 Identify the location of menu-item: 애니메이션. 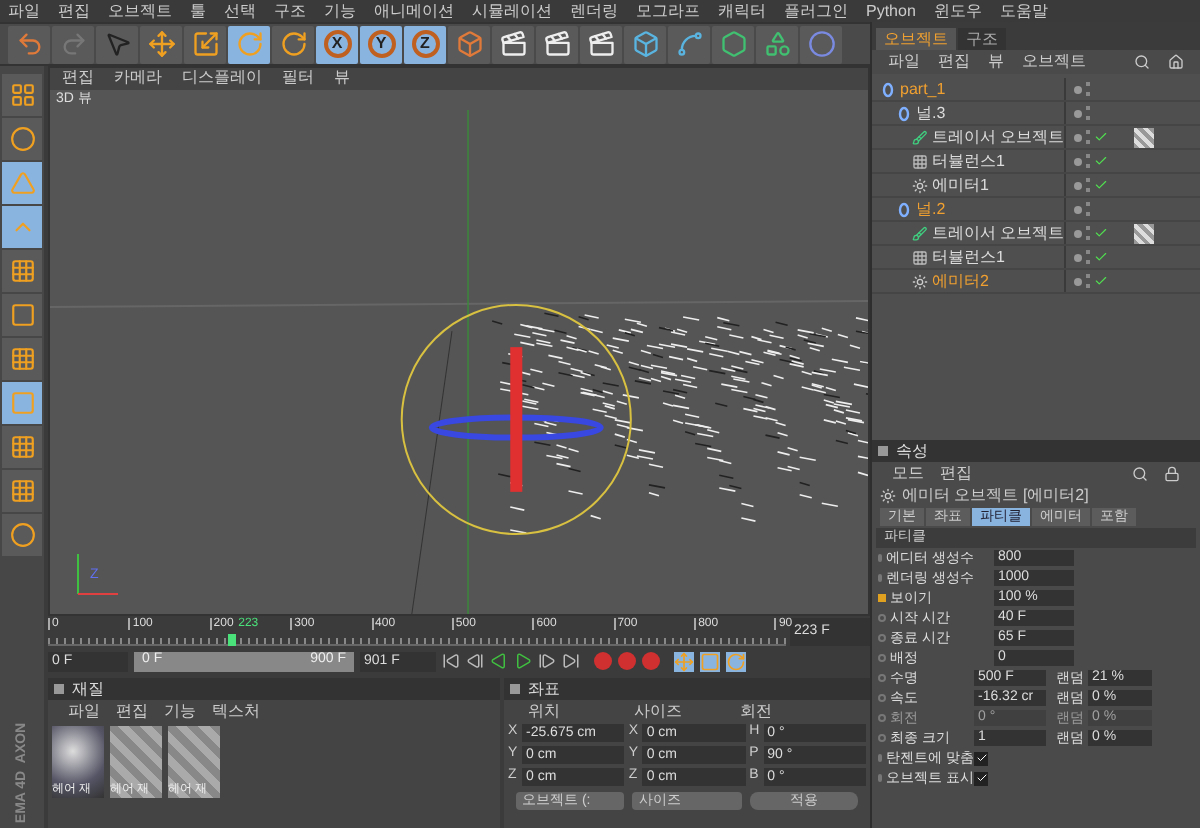
(414, 11).